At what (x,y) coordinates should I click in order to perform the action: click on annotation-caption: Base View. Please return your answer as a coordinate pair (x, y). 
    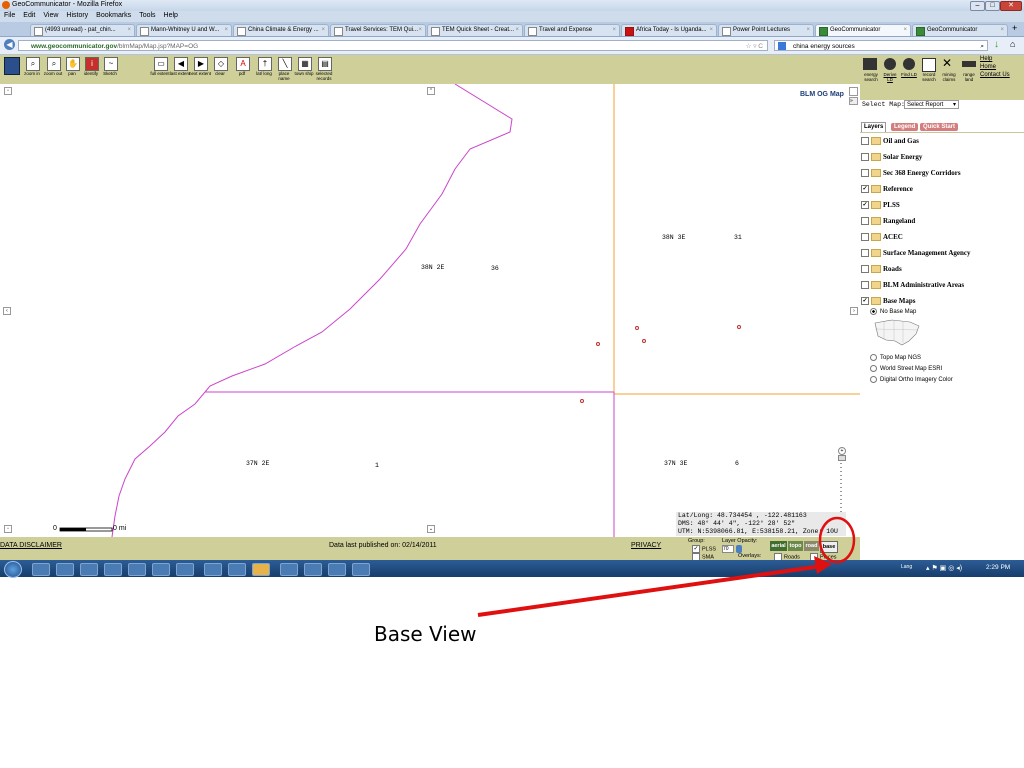
    Looking at the image, I should click on (425, 634).